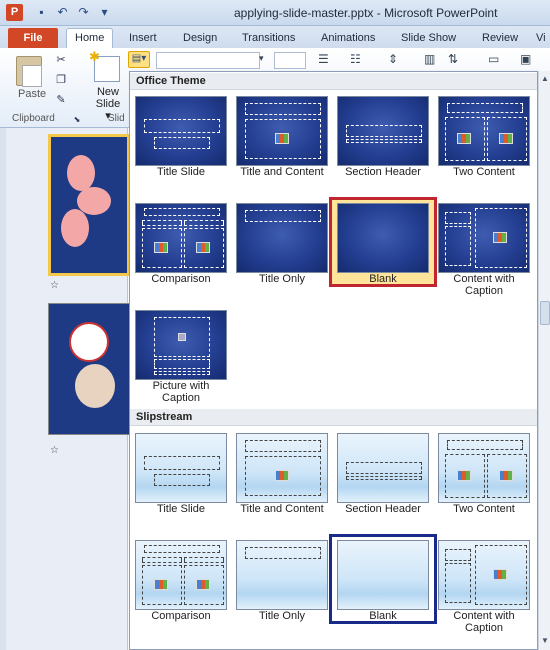  Describe the element at coordinates (62, 12) in the screenshot. I see `undo-icon: ↶` at that location.